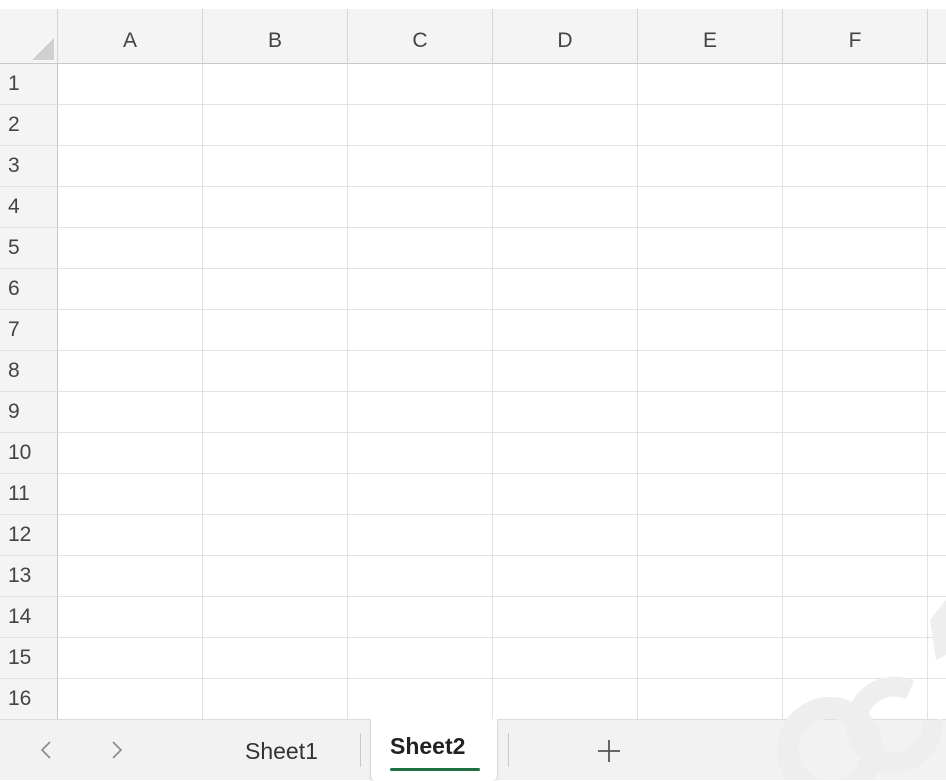 The image size is (946, 781). What do you see at coordinates (710, 248) in the screenshot?
I see `cell-e5` at bounding box center [710, 248].